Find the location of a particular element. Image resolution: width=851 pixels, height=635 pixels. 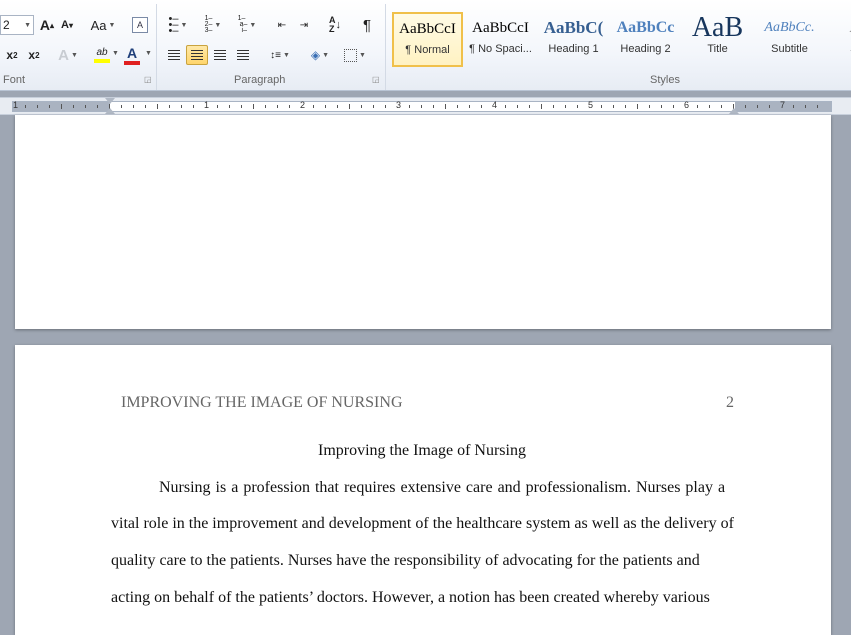

superscript-label: x is located at coordinates (32, 55).